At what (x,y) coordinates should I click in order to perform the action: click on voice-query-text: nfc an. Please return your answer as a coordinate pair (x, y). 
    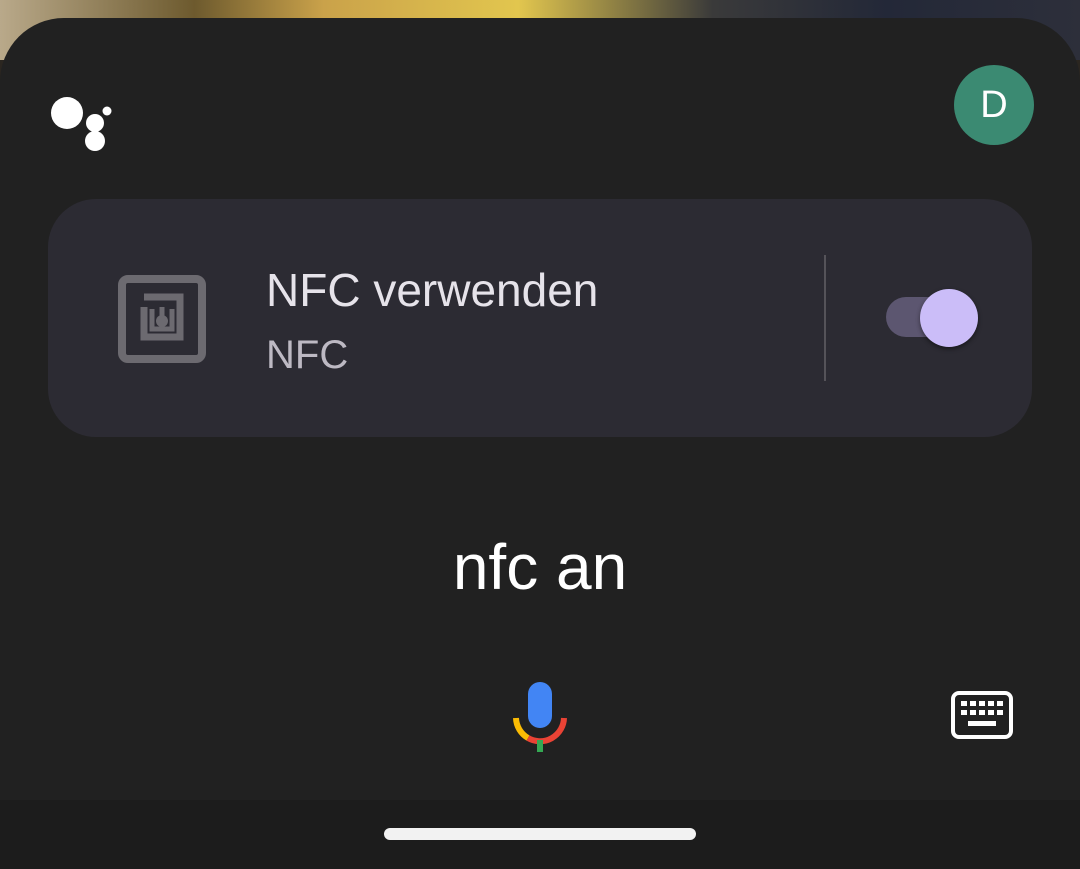
    Looking at the image, I should click on (540, 567).